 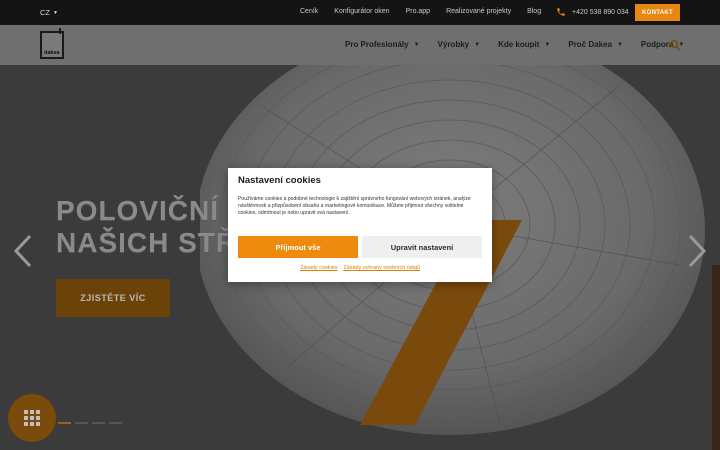 I want to click on phone-number: +420 538 890 034, so click(x=600, y=12).